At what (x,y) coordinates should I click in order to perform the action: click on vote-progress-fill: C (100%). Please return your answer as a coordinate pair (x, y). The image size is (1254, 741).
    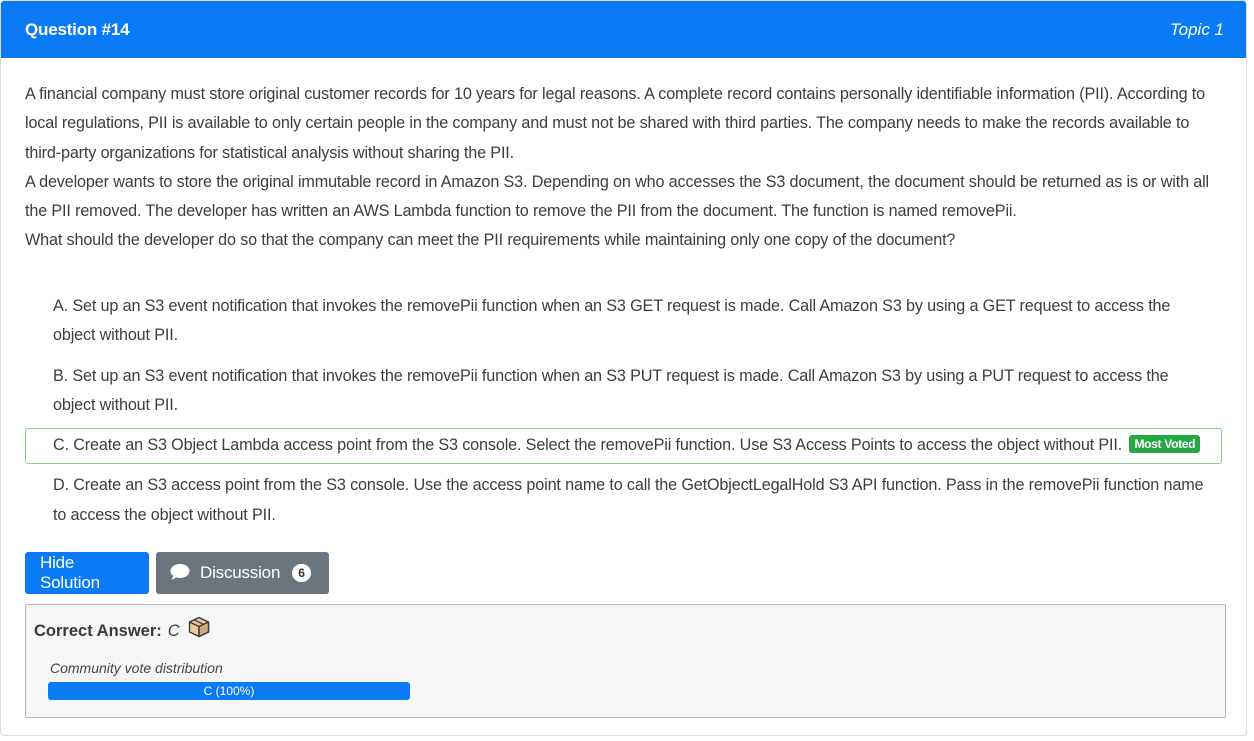
    Looking at the image, I should click on (229, 691).